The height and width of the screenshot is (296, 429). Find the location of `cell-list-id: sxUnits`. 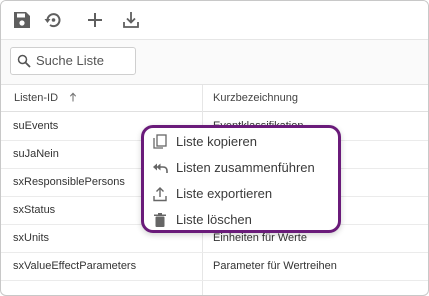

cell-list-id: sxUnits is located at coordinates (31, 238).